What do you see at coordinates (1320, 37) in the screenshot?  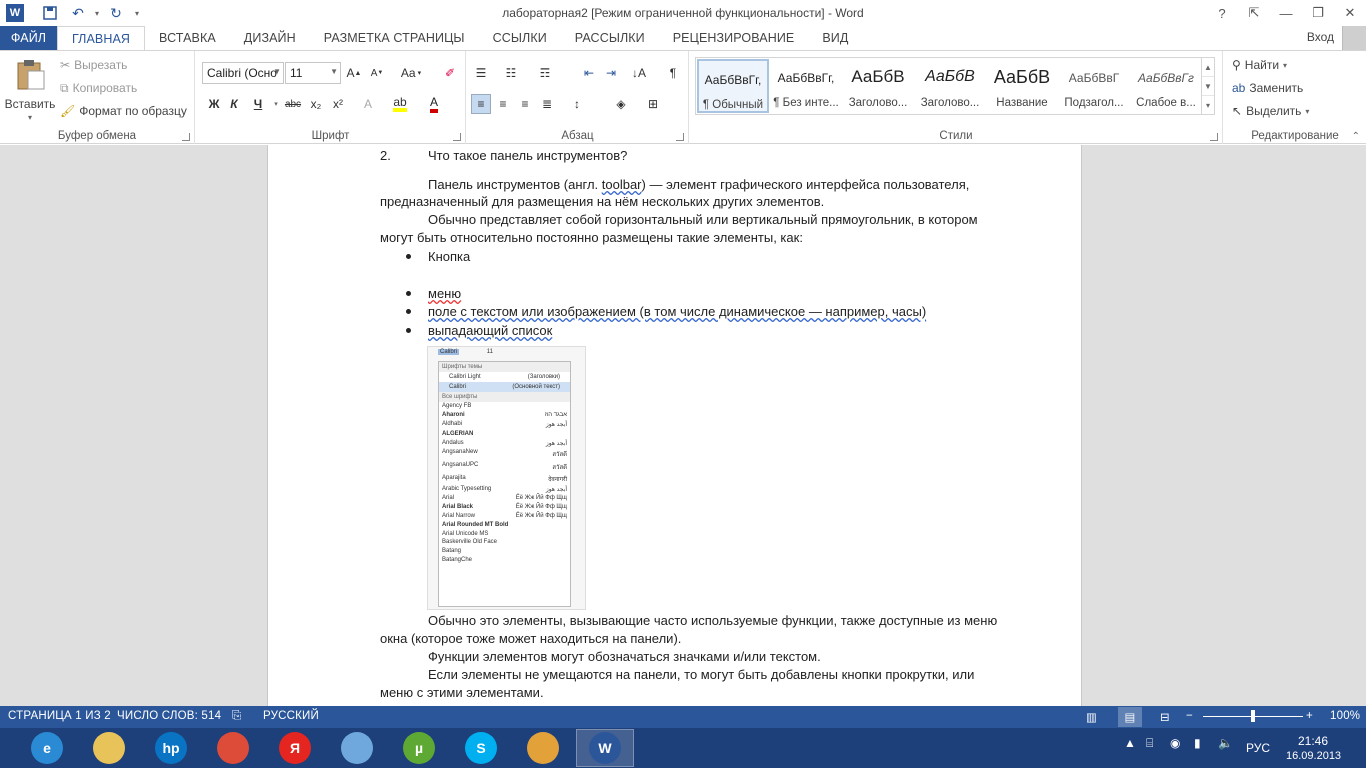 I see `signin-link: Вход` at bounding box center [1320, 37].